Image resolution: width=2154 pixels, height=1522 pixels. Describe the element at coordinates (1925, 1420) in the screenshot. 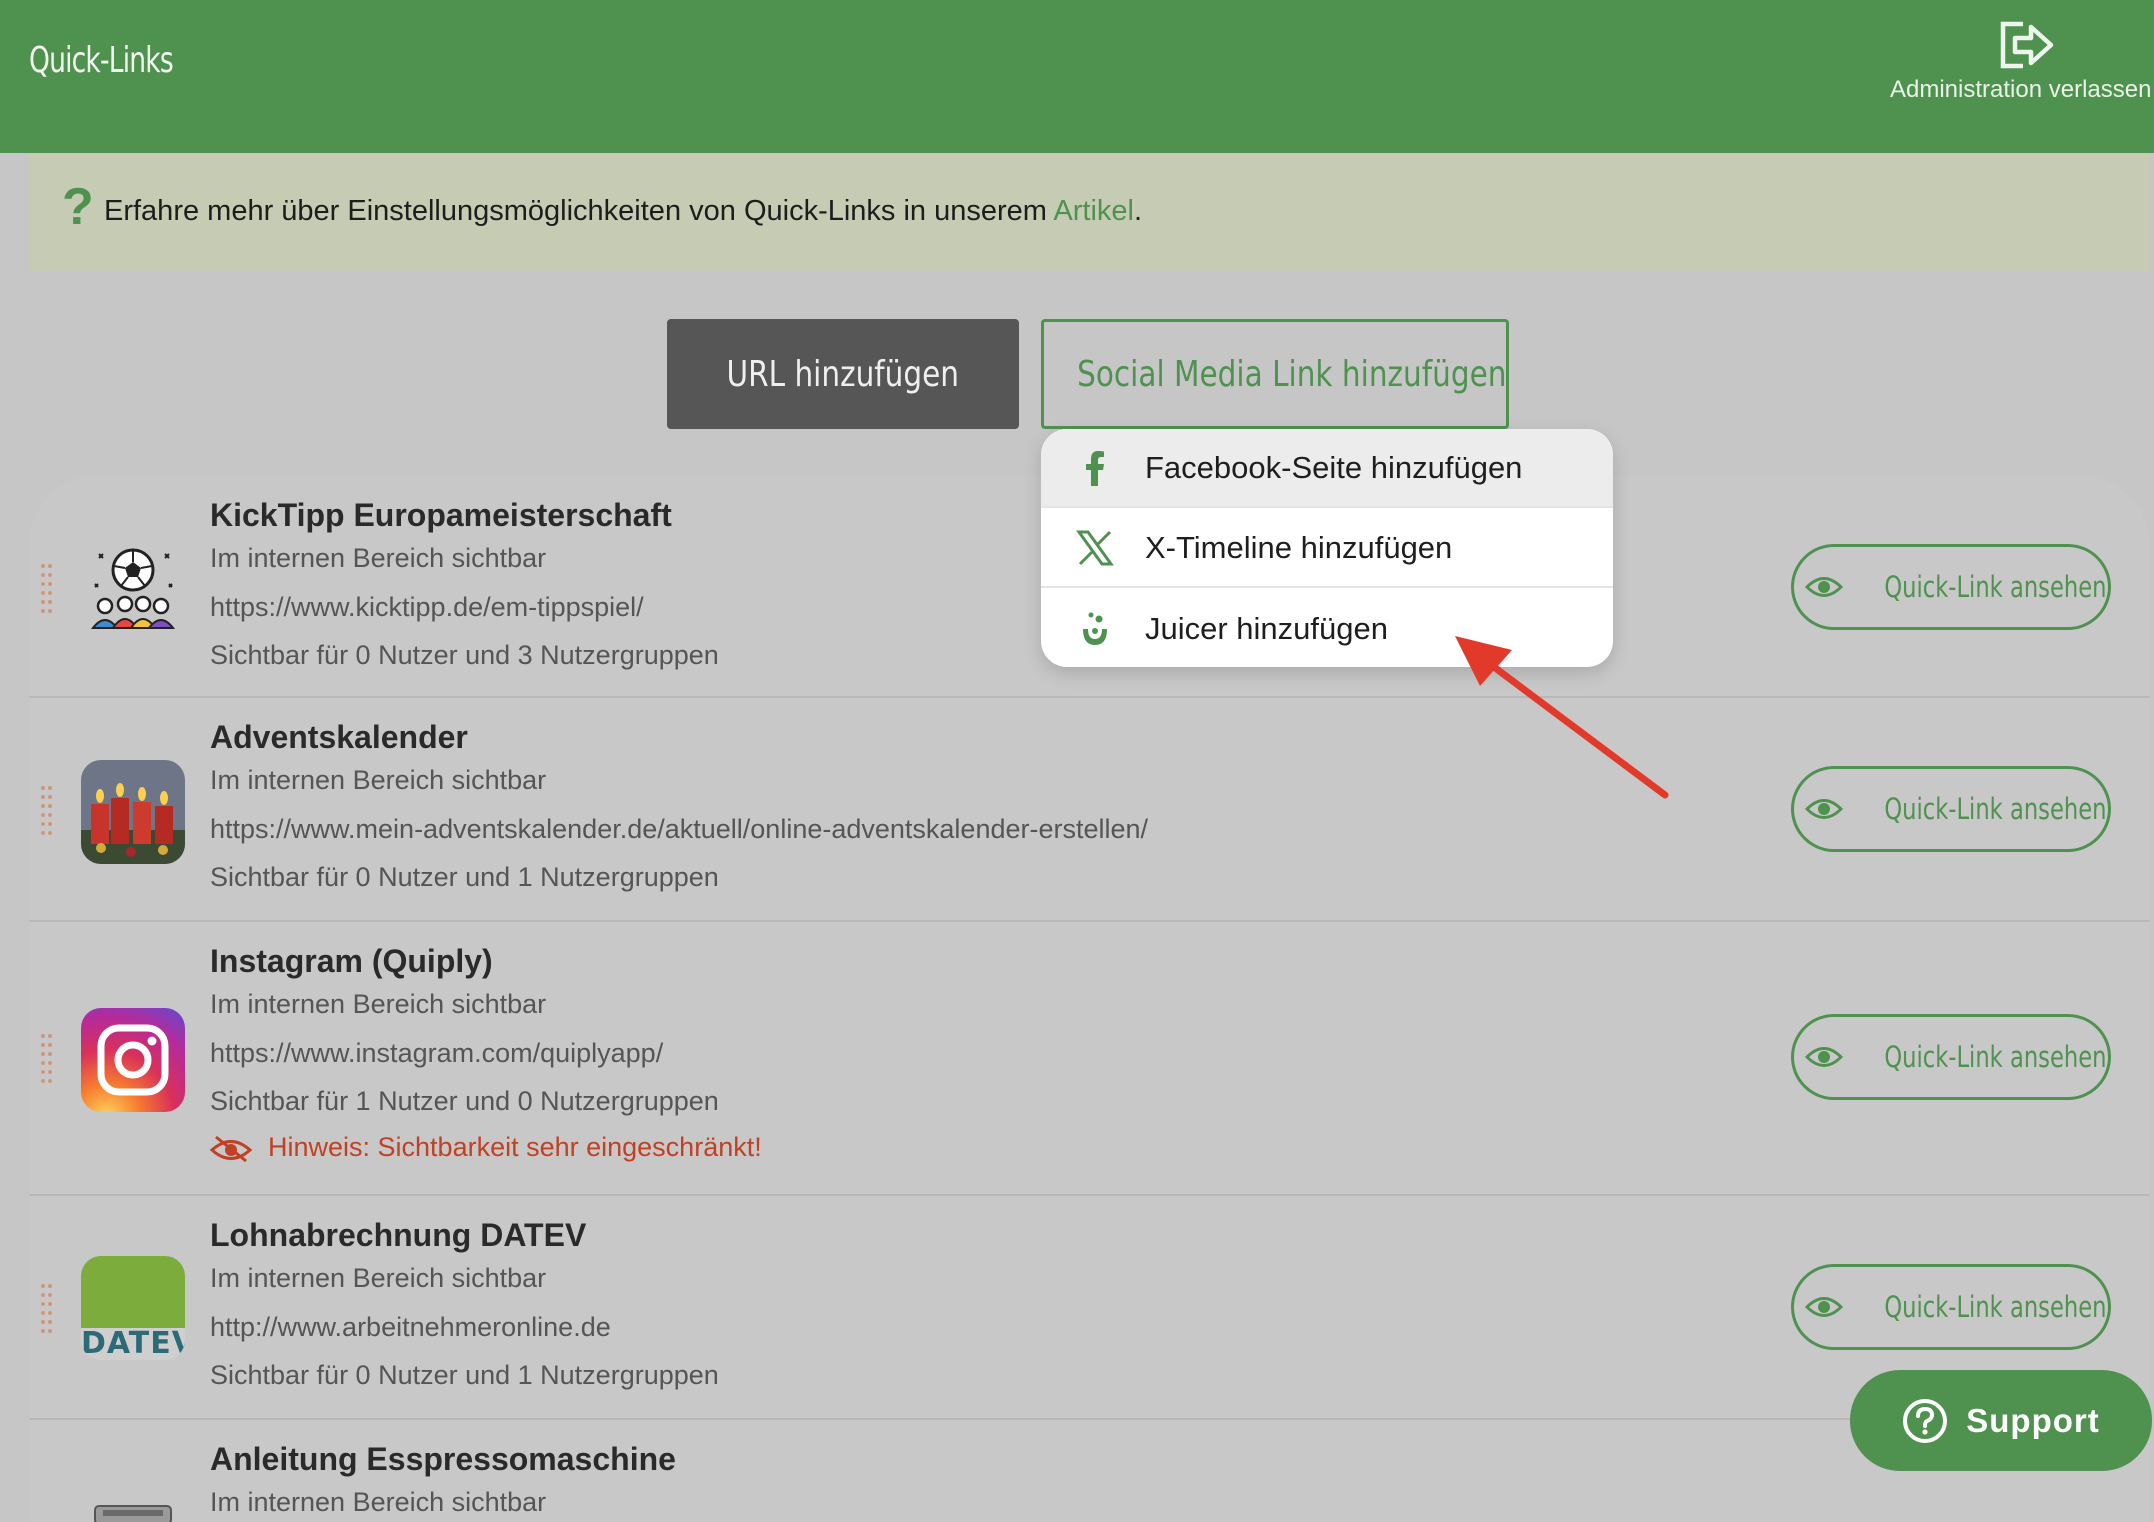

I see `question-circle-icon` at that location.